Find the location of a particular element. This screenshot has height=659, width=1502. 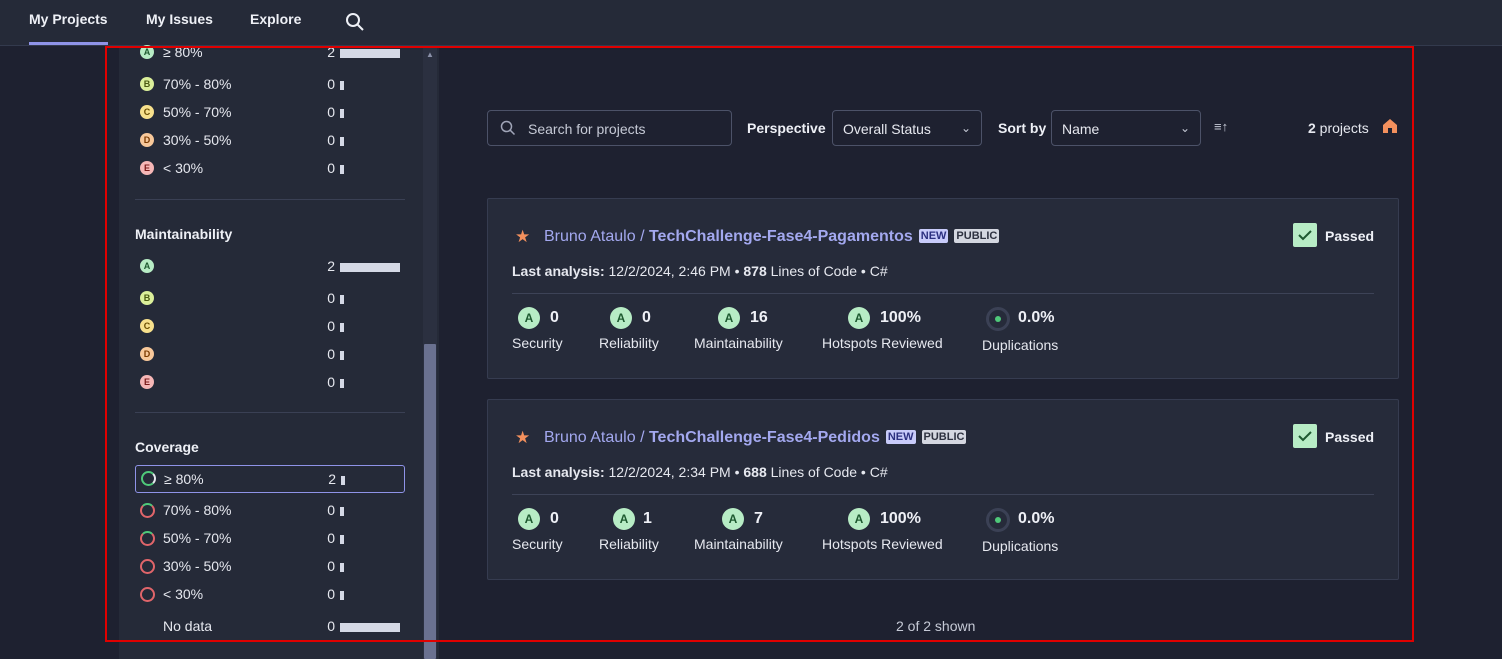

nav-my-issues: My Issues is located at coordinates (179, 19).